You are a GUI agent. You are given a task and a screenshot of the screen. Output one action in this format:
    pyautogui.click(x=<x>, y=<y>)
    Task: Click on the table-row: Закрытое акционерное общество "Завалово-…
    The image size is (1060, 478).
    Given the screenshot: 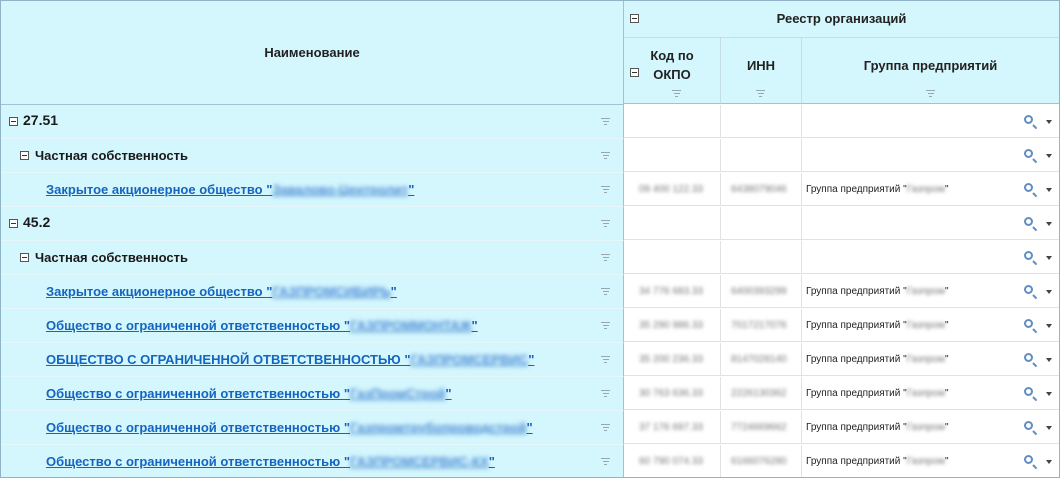 What is the action you would take?
    pyautogui.click(x=530, y=190)
    